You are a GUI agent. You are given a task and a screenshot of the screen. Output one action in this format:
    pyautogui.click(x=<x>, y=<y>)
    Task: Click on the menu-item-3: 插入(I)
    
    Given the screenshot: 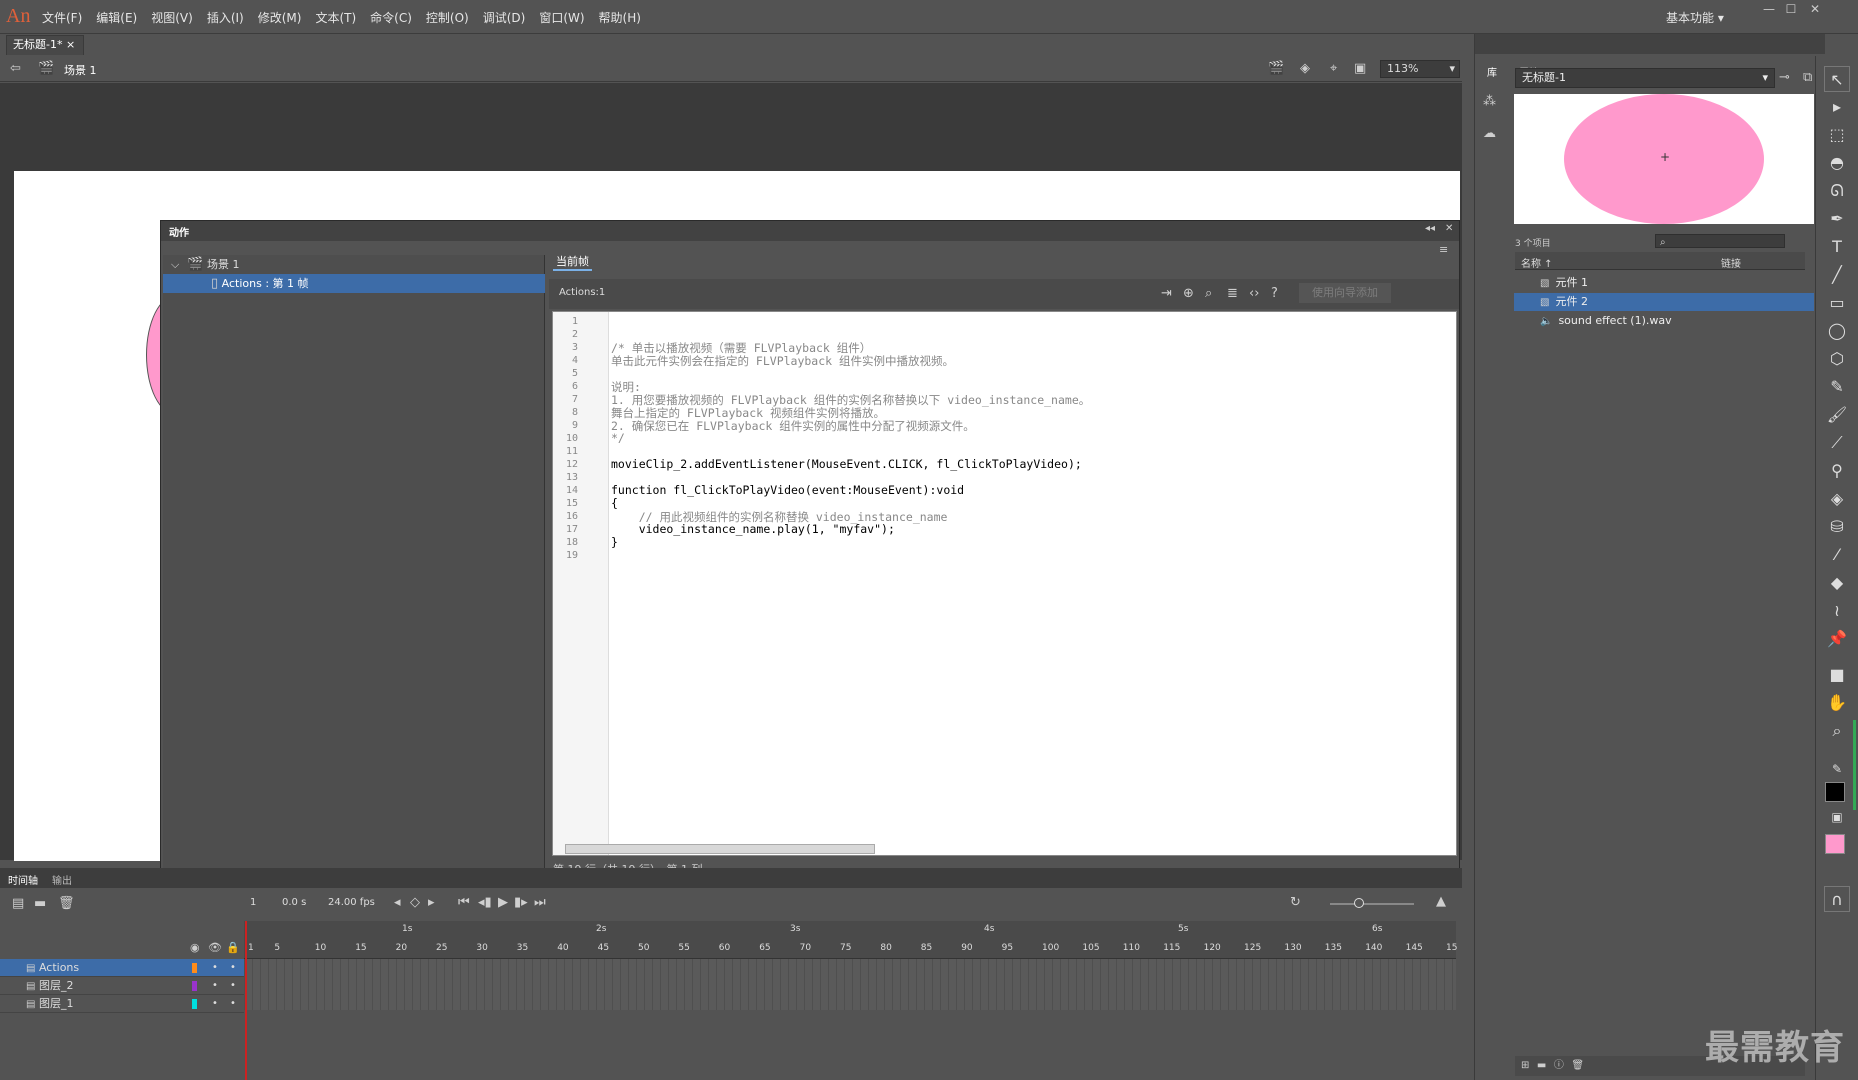 What is the action you would take?
    pyautogui.click(x=225, y=17)
    